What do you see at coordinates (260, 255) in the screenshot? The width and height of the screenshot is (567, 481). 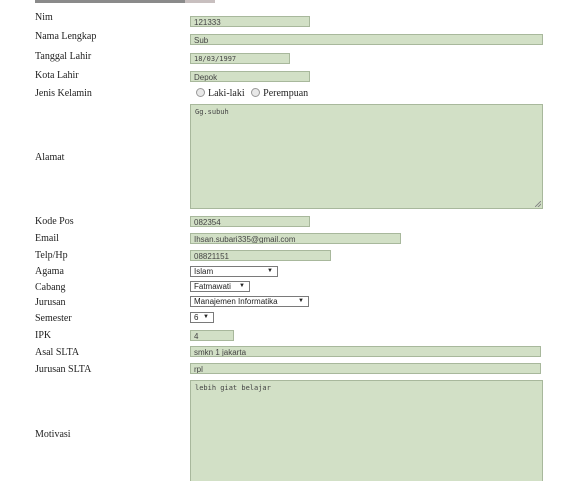 I see `telp-field: 08821151` at bounding box center [260, 255].